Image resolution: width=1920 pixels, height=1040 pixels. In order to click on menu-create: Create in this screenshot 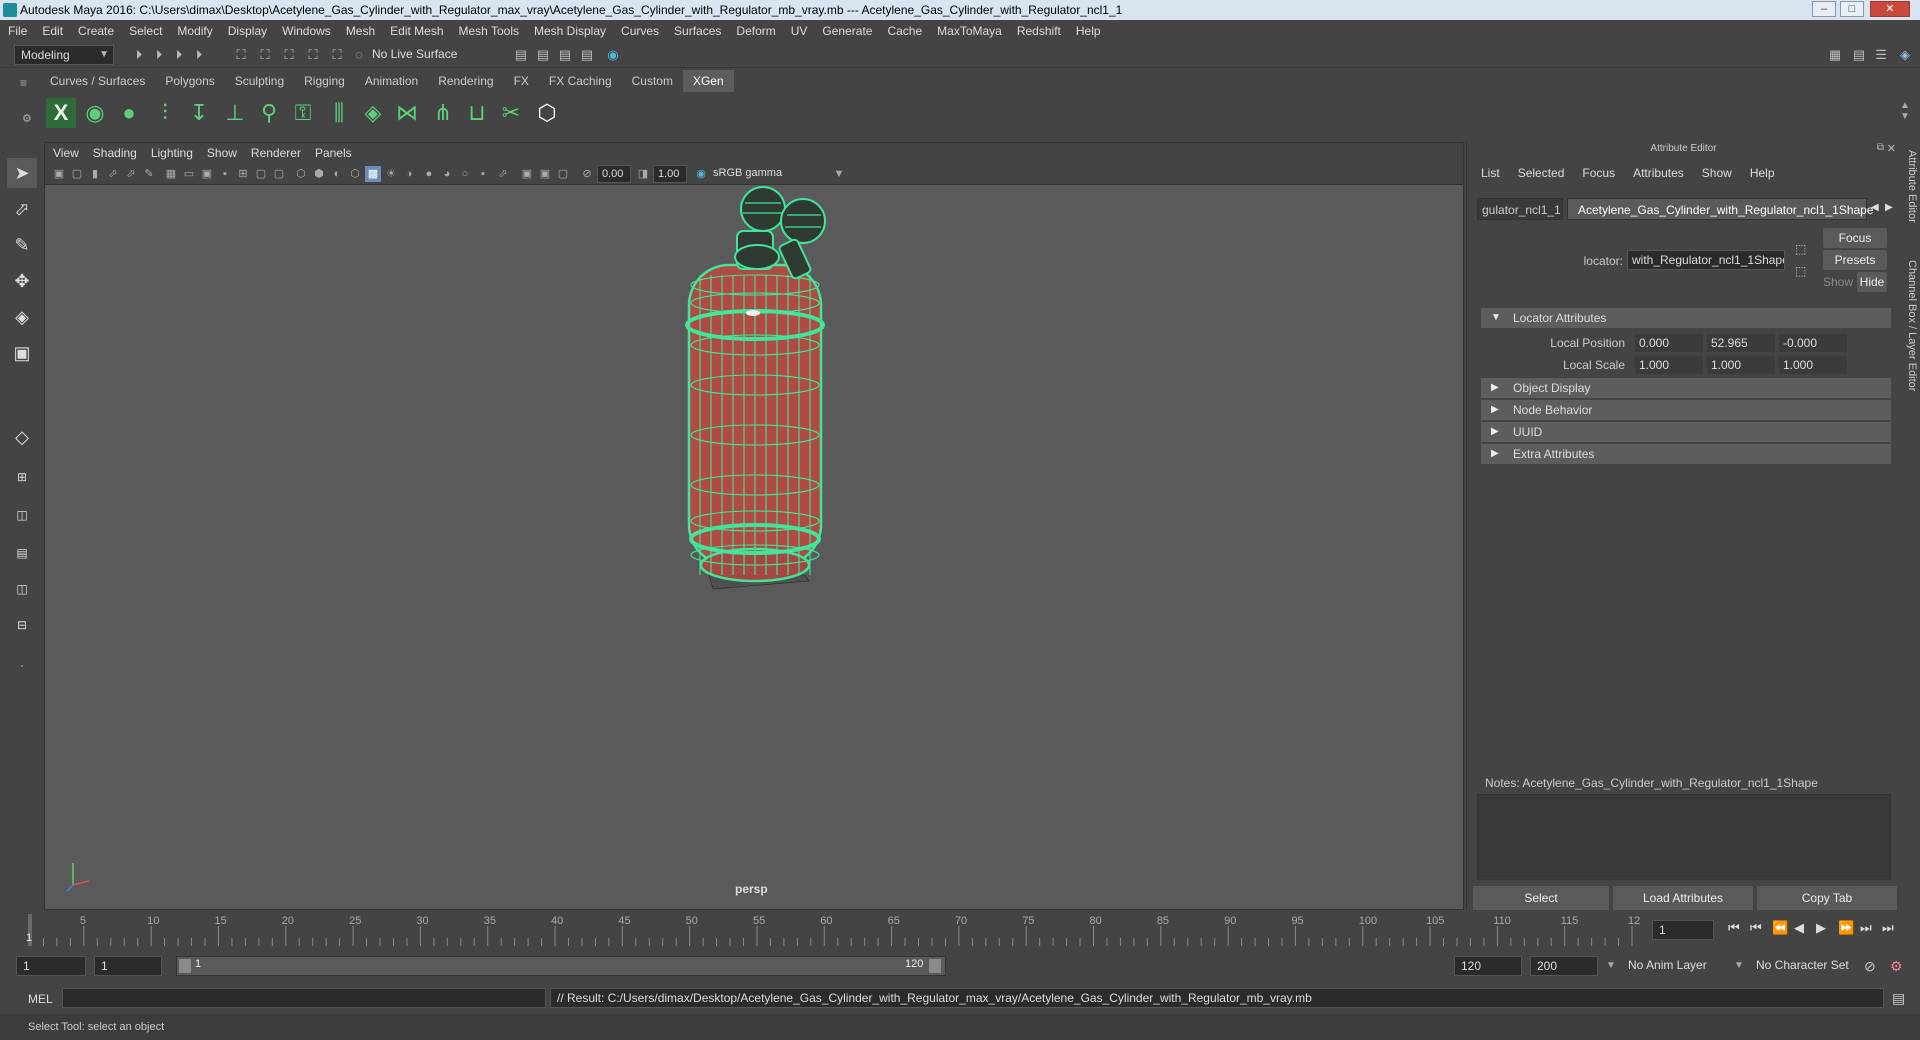, I will do `click(96, 31)`.